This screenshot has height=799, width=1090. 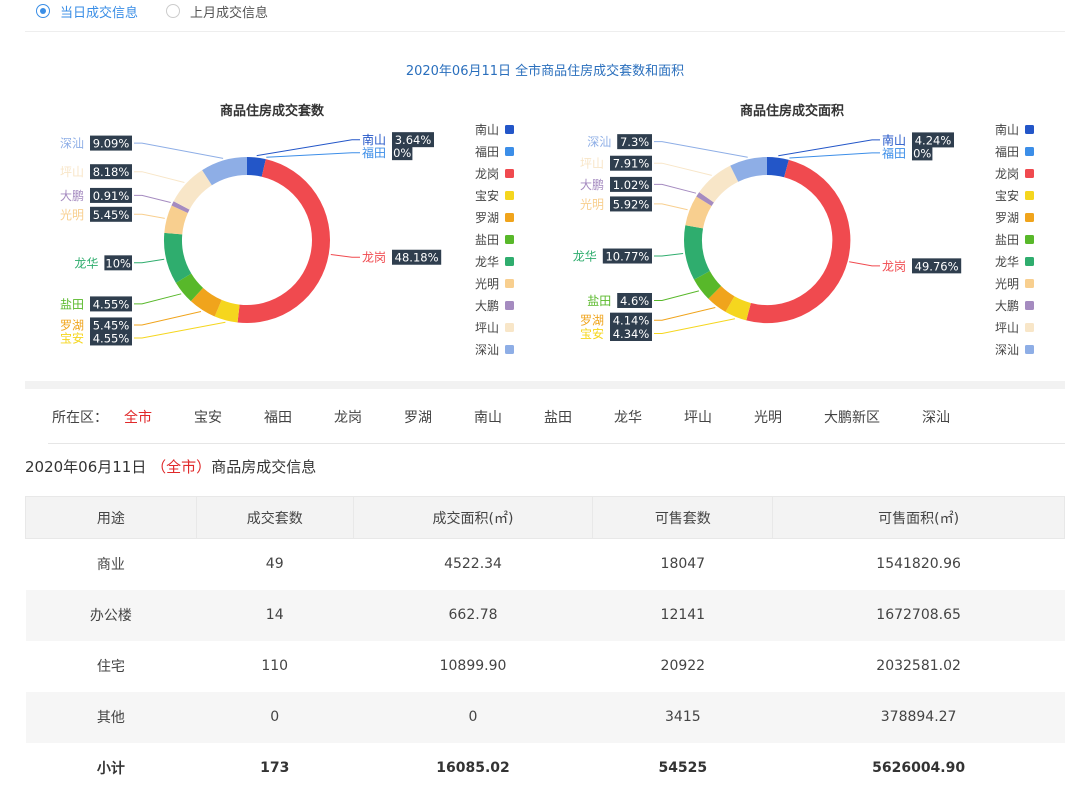 What do you see at coordinates (545, 666) in the screenshot?
I see `table-row: 住宅 110 10899.90 20922 2032581.02` at bounding box center [545, 666].